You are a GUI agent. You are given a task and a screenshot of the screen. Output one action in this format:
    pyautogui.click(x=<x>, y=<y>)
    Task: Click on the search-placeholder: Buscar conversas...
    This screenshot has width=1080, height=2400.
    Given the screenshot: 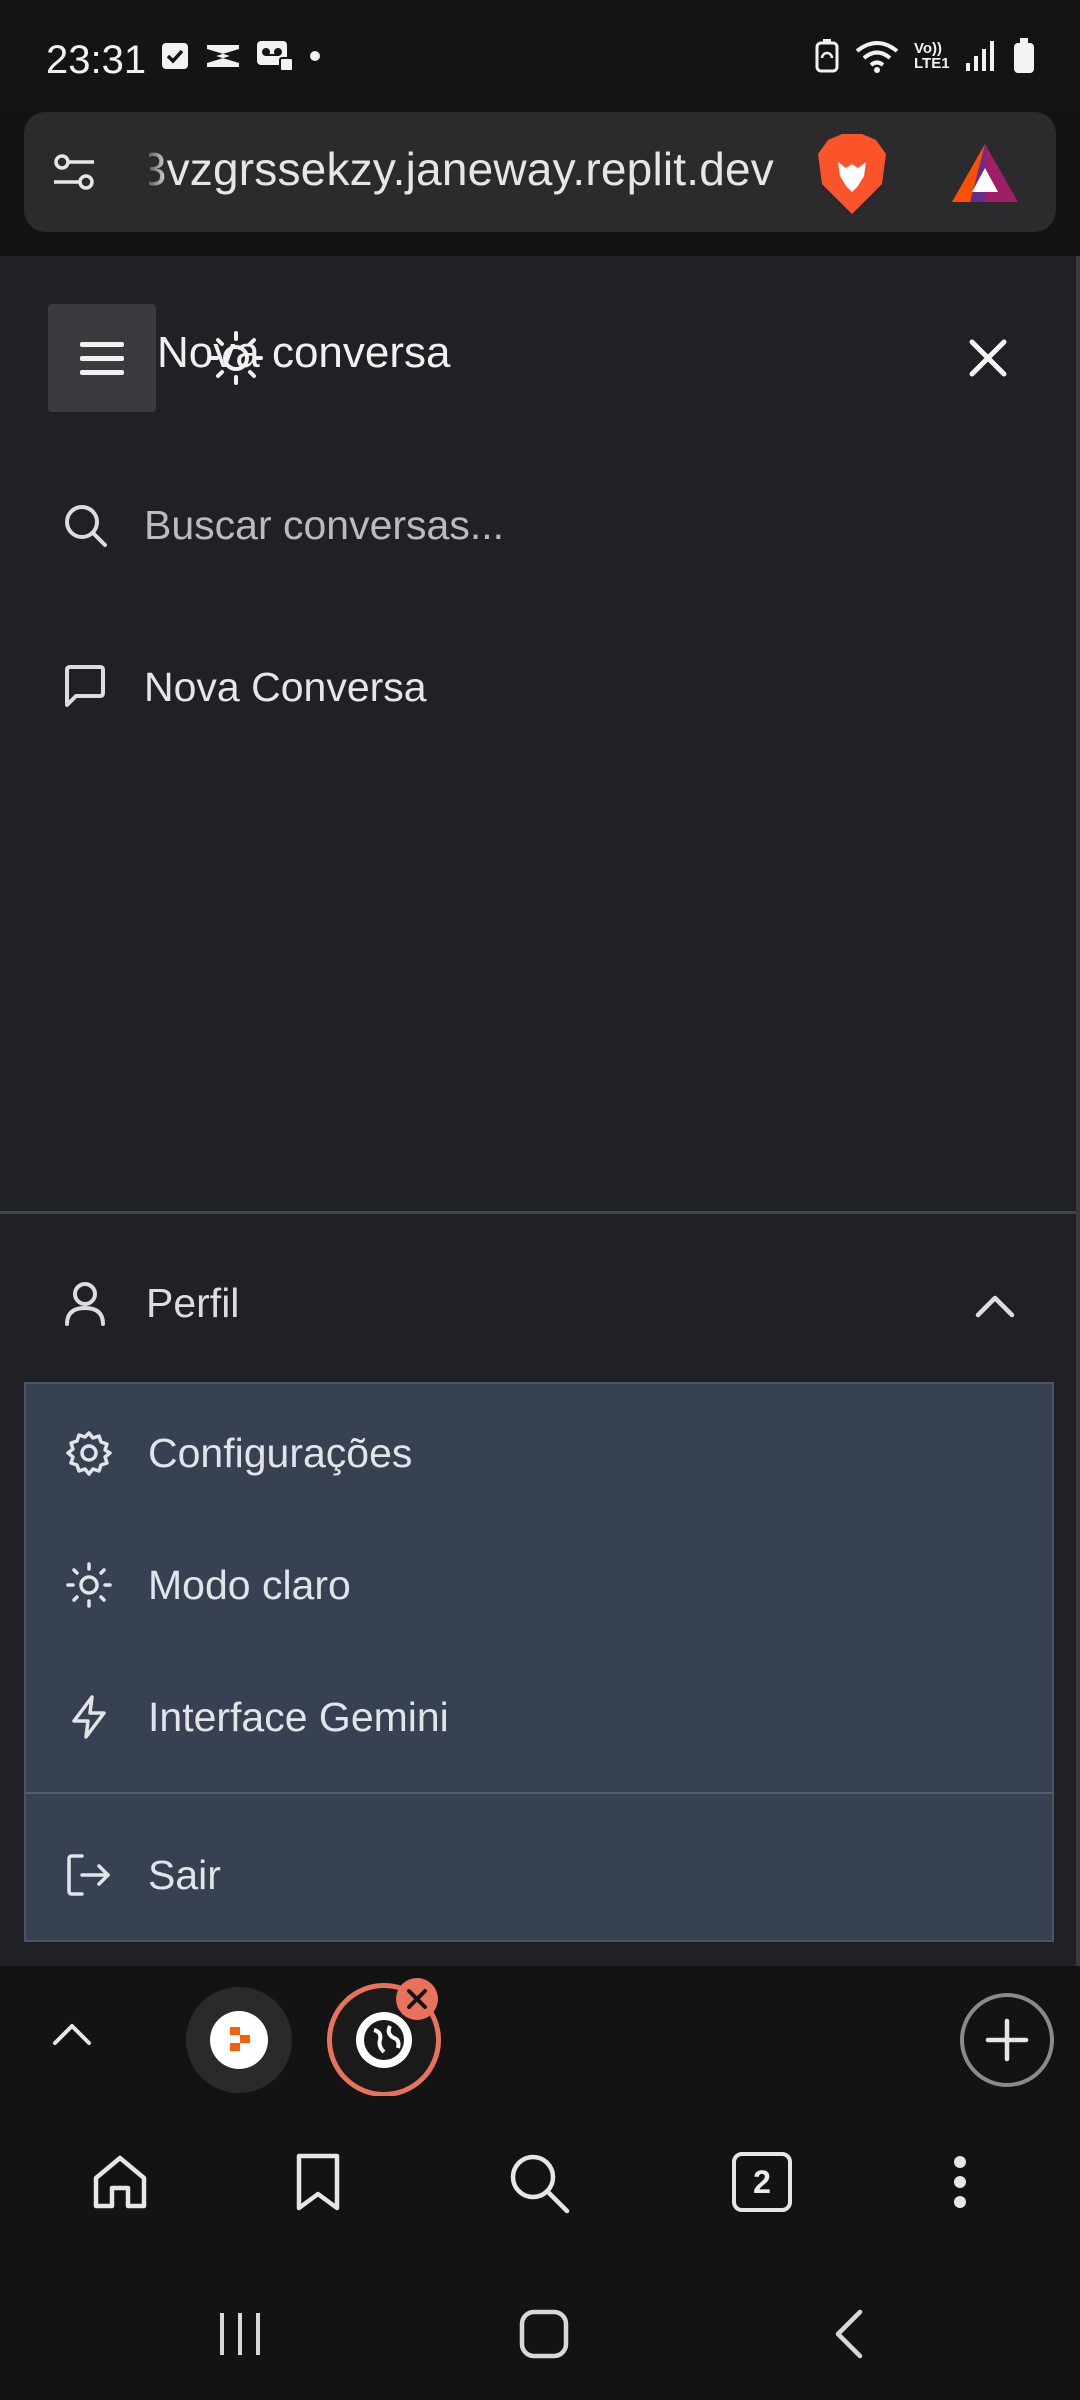 What is the action you would take?
    pyautogui.click(x=324, y=525)
    